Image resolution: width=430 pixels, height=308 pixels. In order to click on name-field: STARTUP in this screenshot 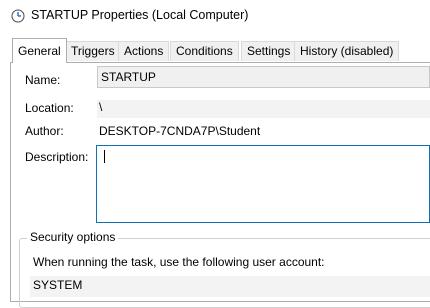, I will do `click(263, 77)`.